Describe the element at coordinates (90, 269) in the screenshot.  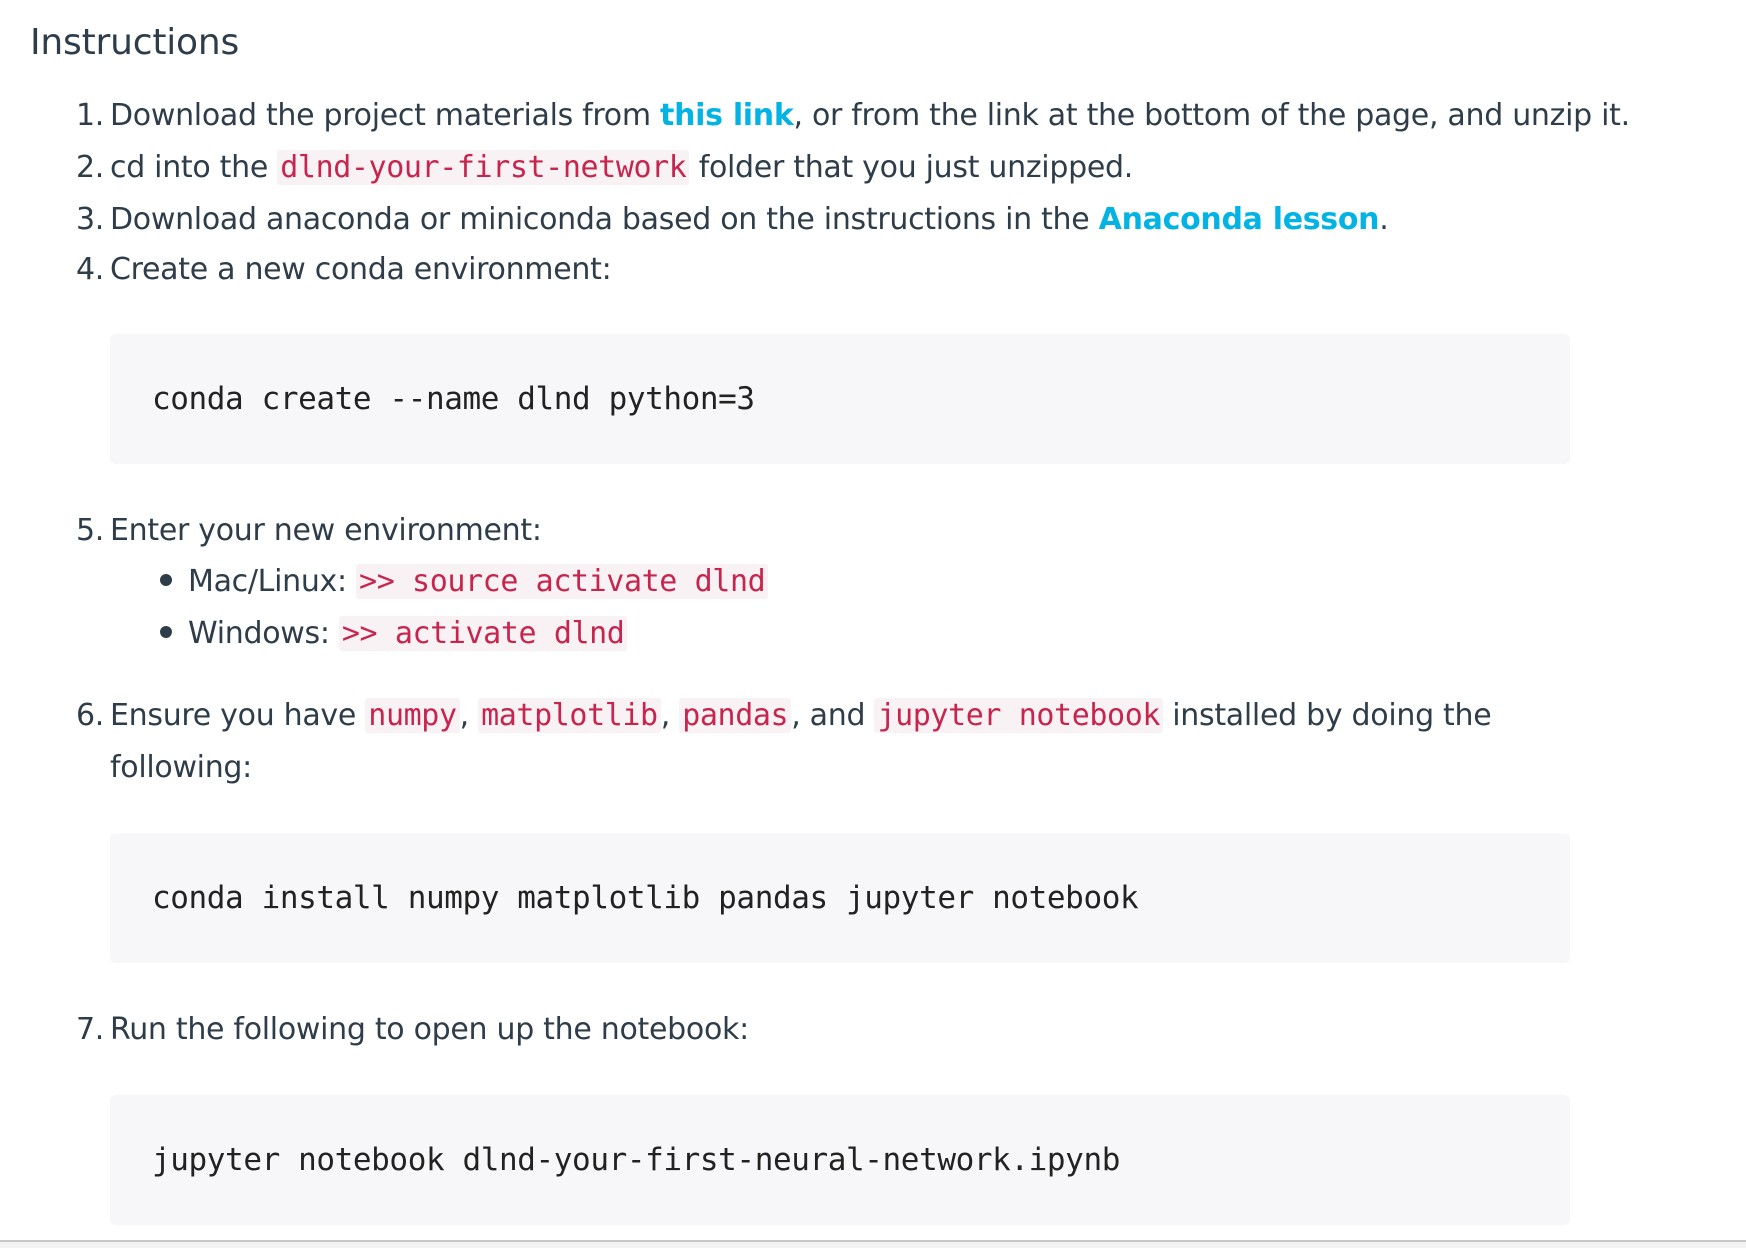
I see `step-number: 4.` at that location.